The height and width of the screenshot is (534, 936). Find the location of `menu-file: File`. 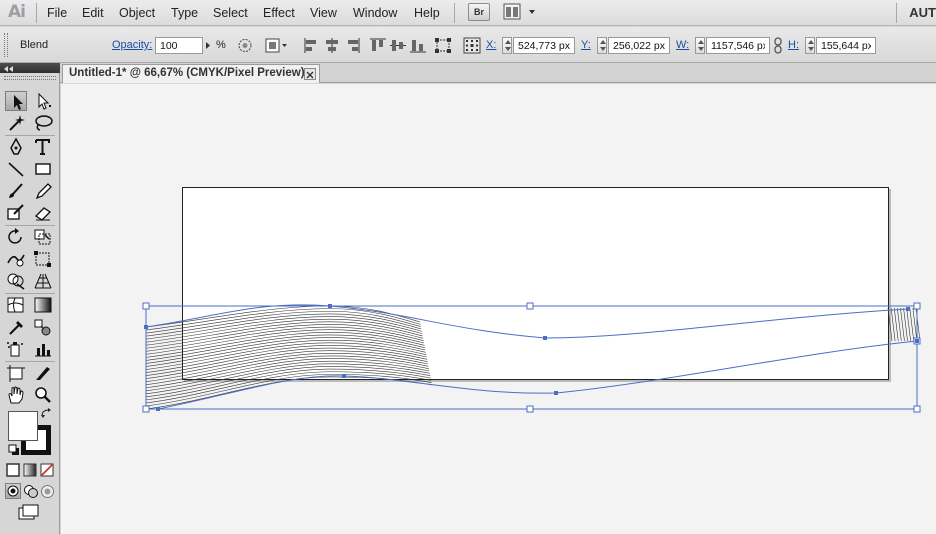

menu-file: File is located at coordinates (57, 13).